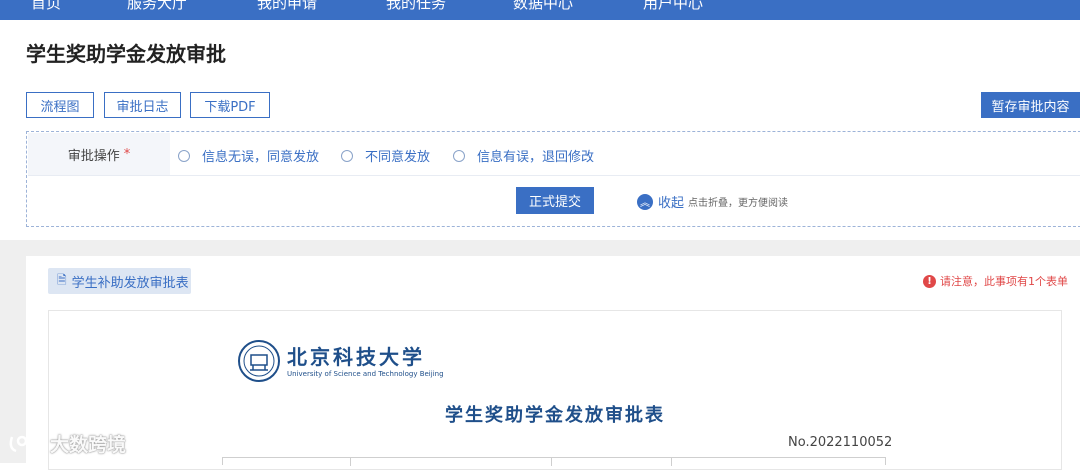 The width and height of the screenshot is (1080, 470). What do you see at coordinates (1030, 105) in the screenshot?
I see `save-draft-button: 暂存审批内容` at bounding box center [1030, 105].